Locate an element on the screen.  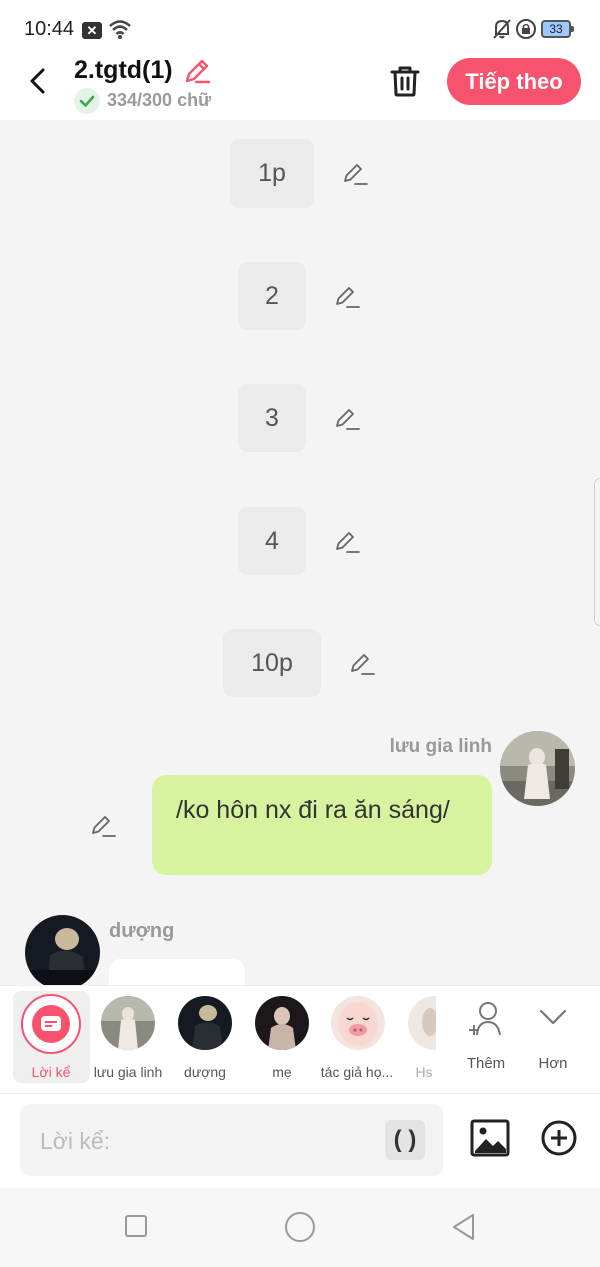
recents-square-icon is located at coordinates (136, 1226).